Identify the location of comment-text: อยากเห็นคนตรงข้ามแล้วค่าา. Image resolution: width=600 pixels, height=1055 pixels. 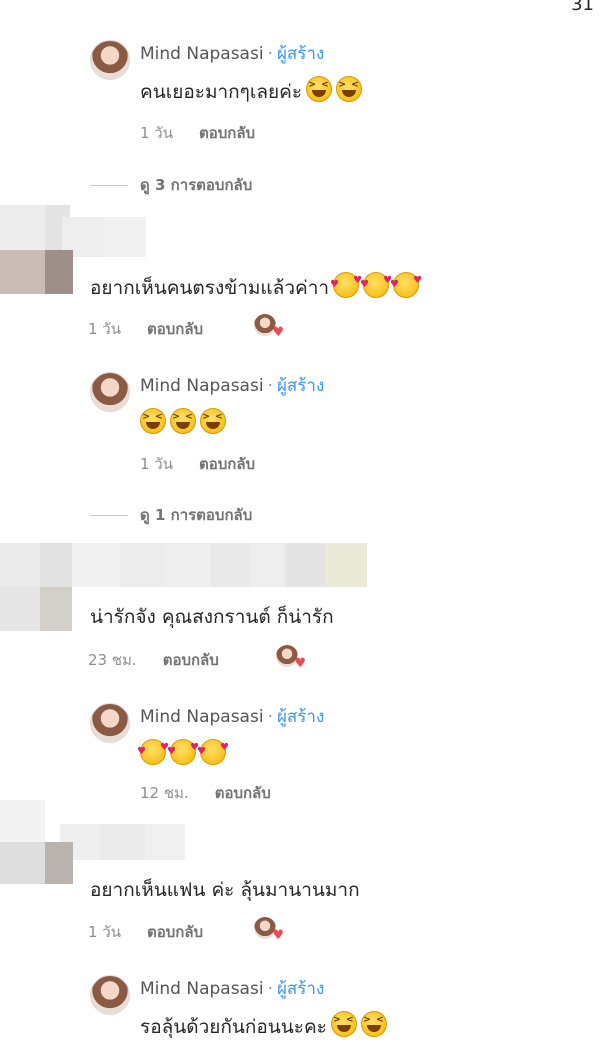
(256, 287).